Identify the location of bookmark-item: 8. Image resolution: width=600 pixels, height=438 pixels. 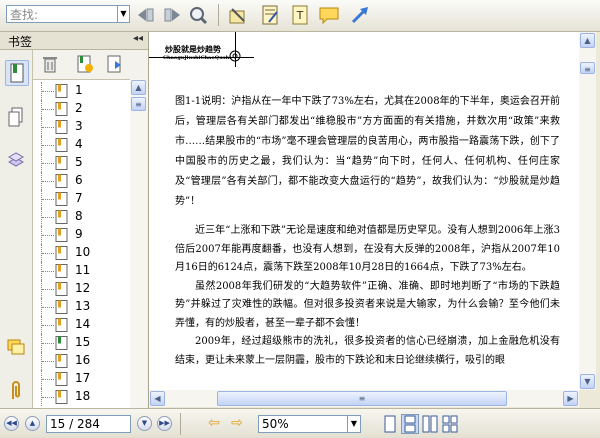
(81, 217).